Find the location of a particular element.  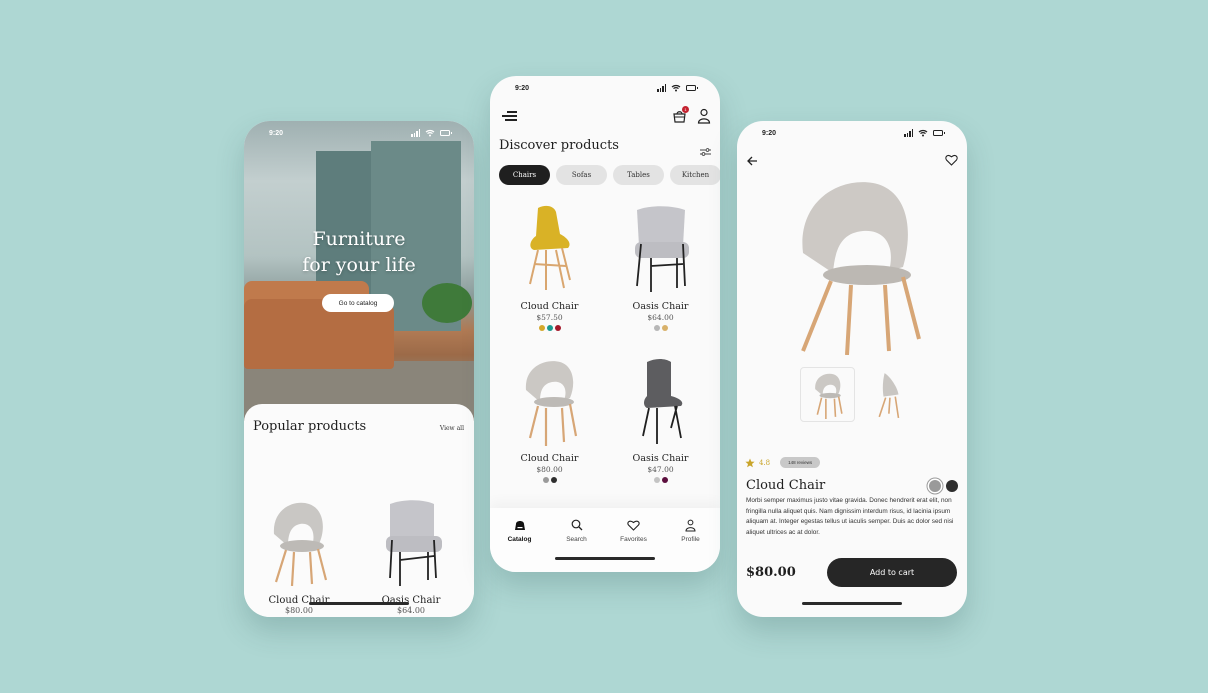

yellow-chair-image is located at coordinates (549, 247).